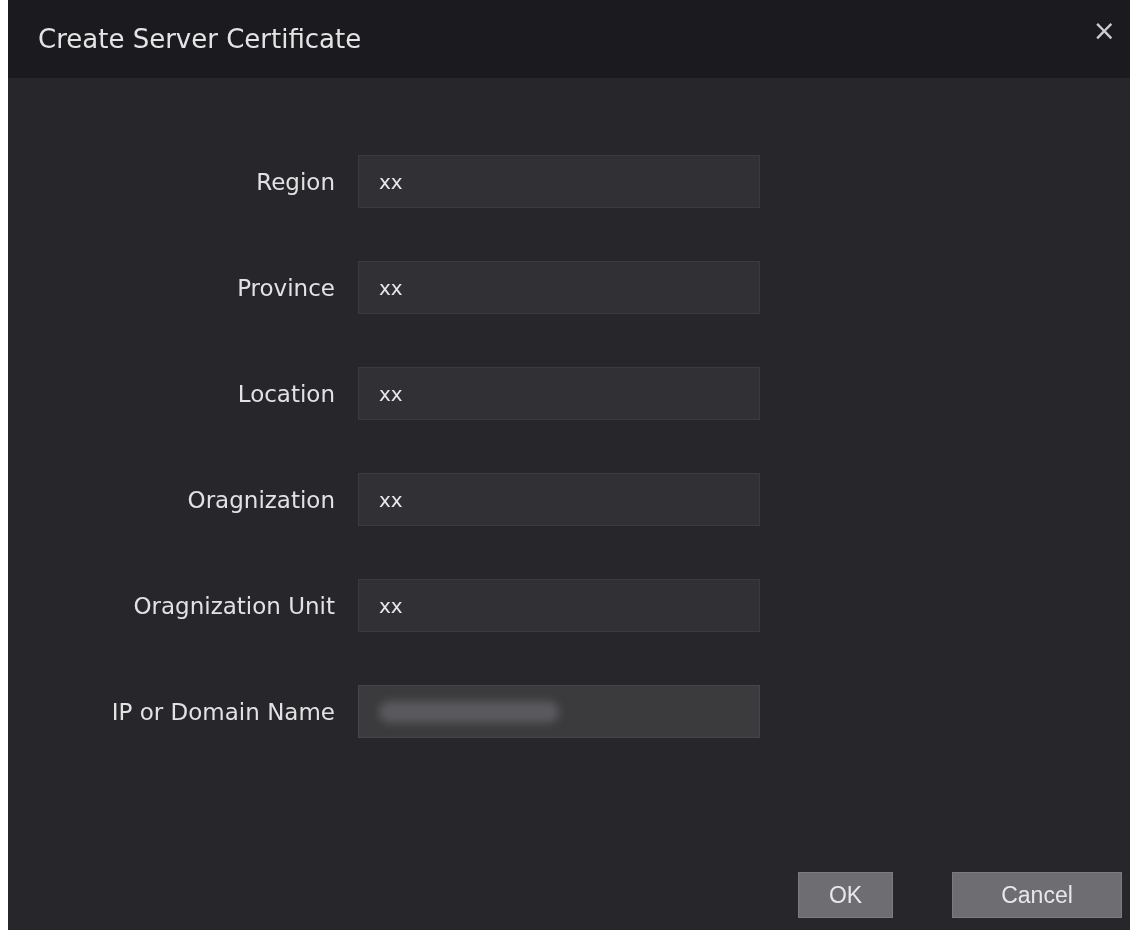 The image size is (1140, 937). What do you see at coordinates (222, 711) in the screenshot?
I see `field-label: IP or Domain Name` at bounding box center [222, 711].